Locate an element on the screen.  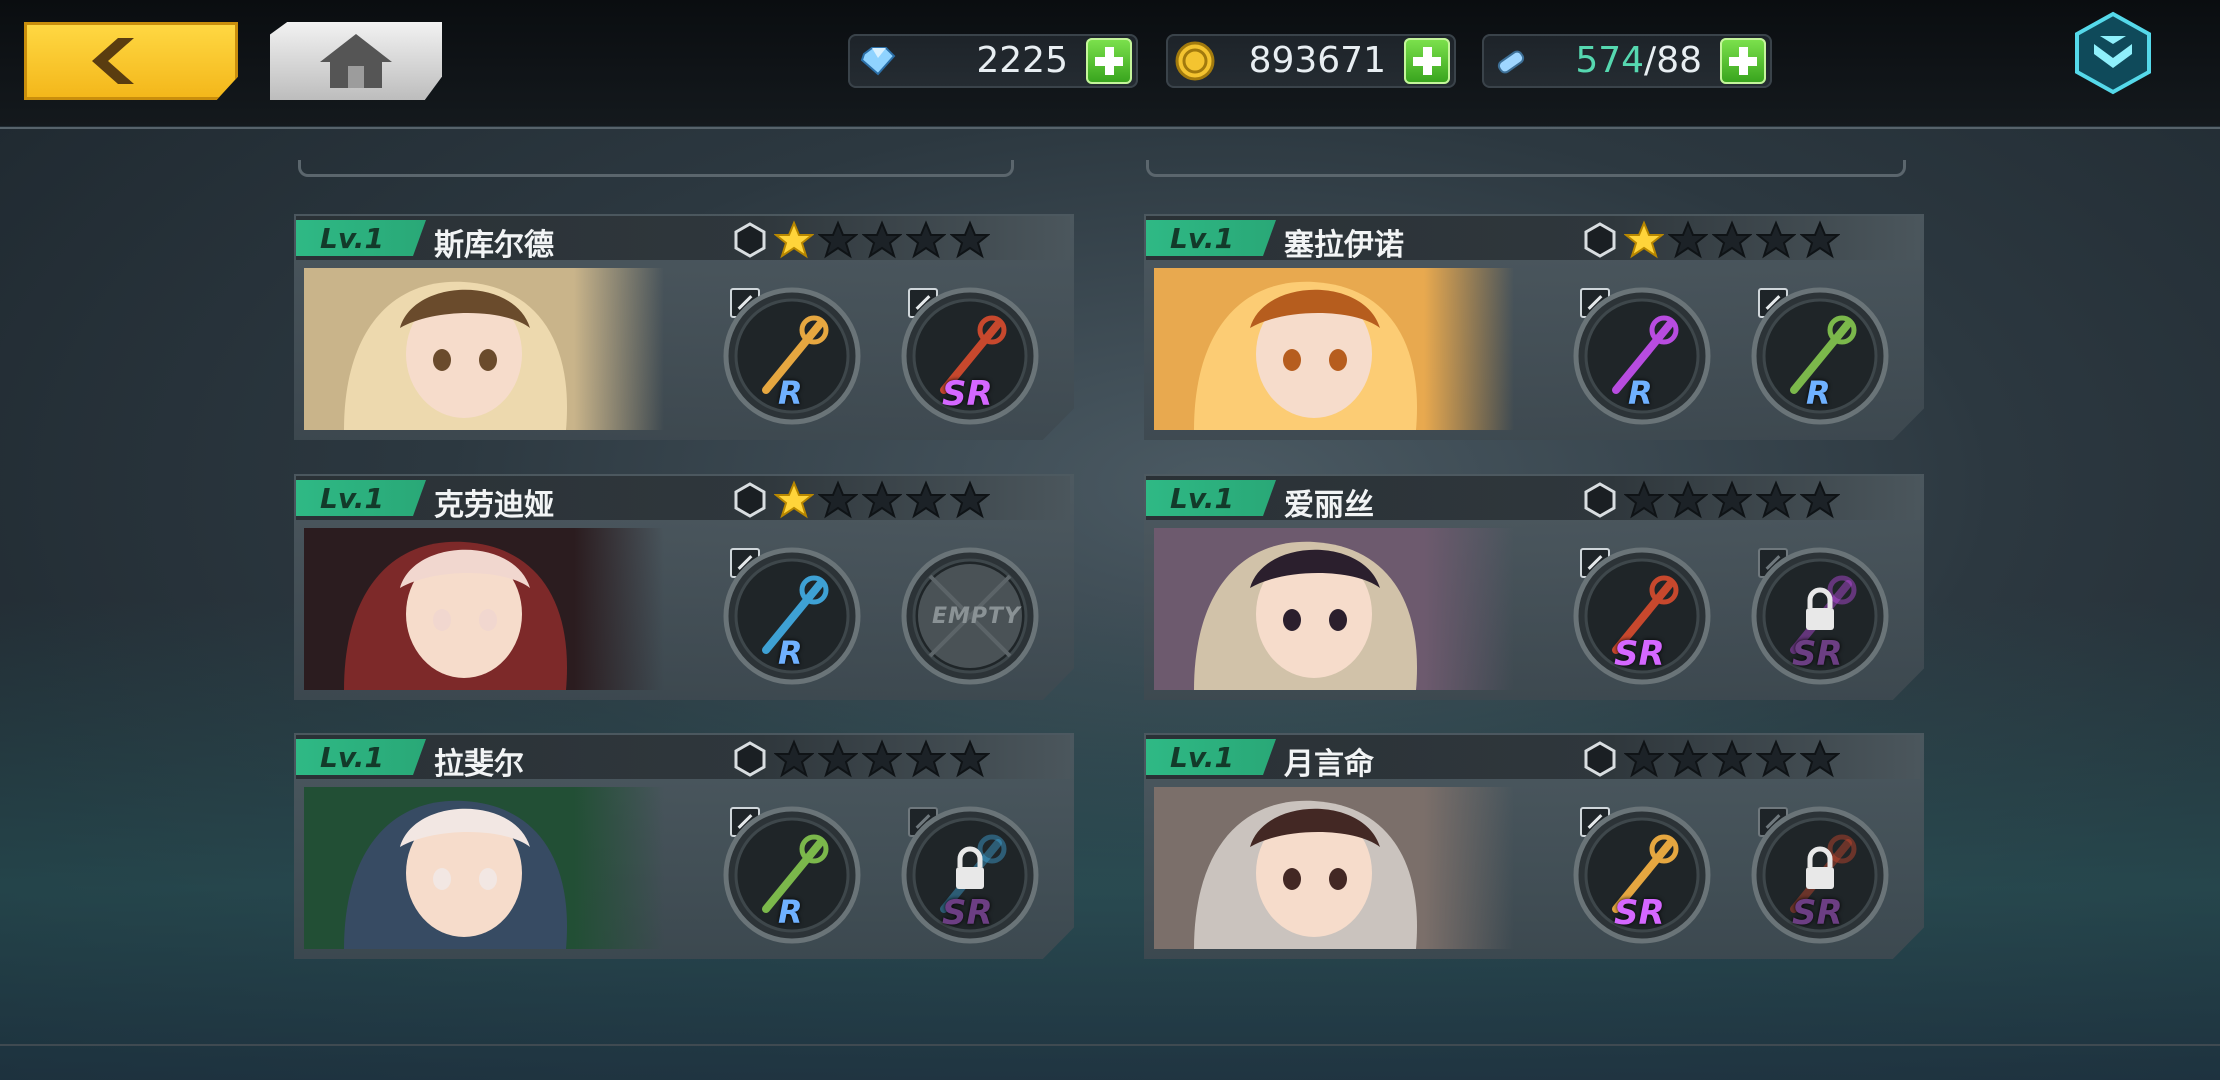
character-name: 塞拉伊诺 is located at coordinates (1344, 245).